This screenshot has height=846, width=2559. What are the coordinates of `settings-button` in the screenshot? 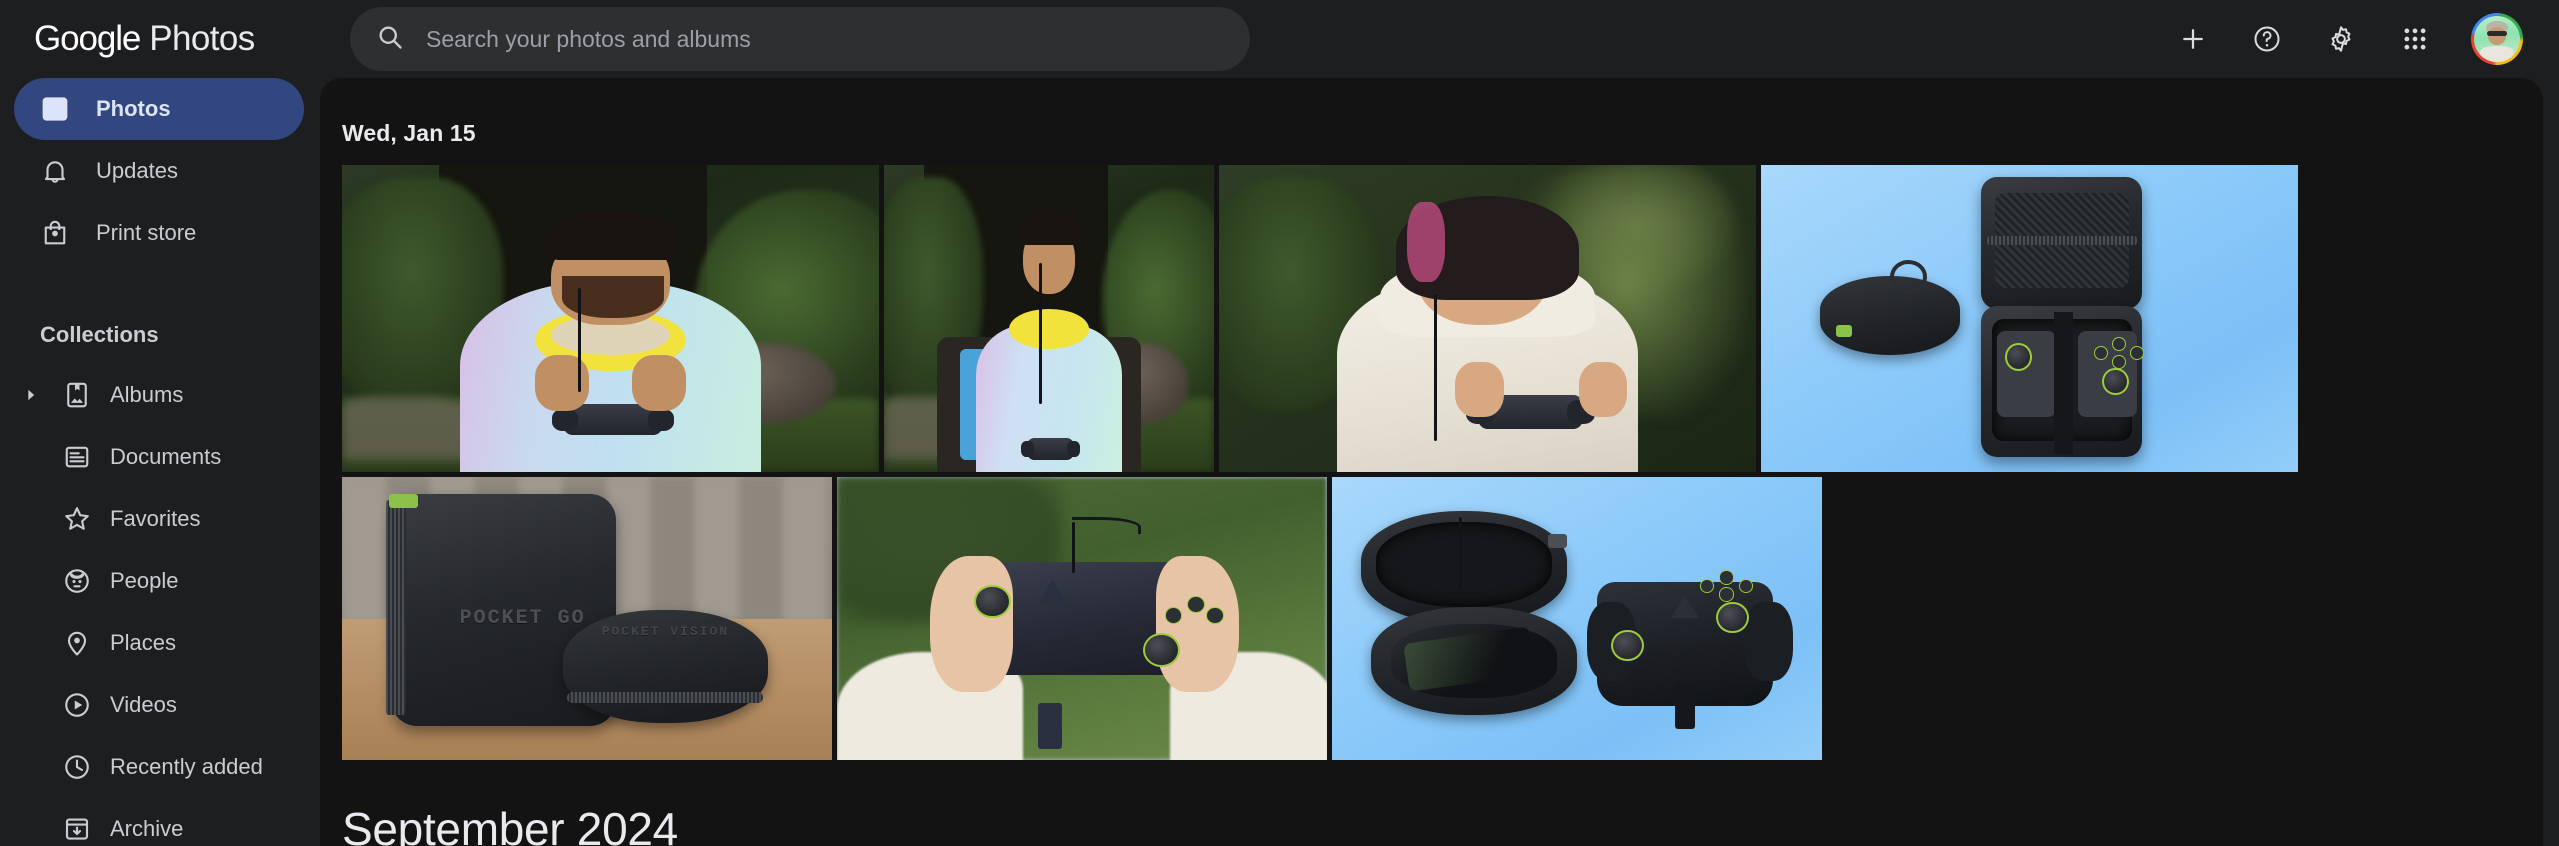 It's located at (2341, 39).